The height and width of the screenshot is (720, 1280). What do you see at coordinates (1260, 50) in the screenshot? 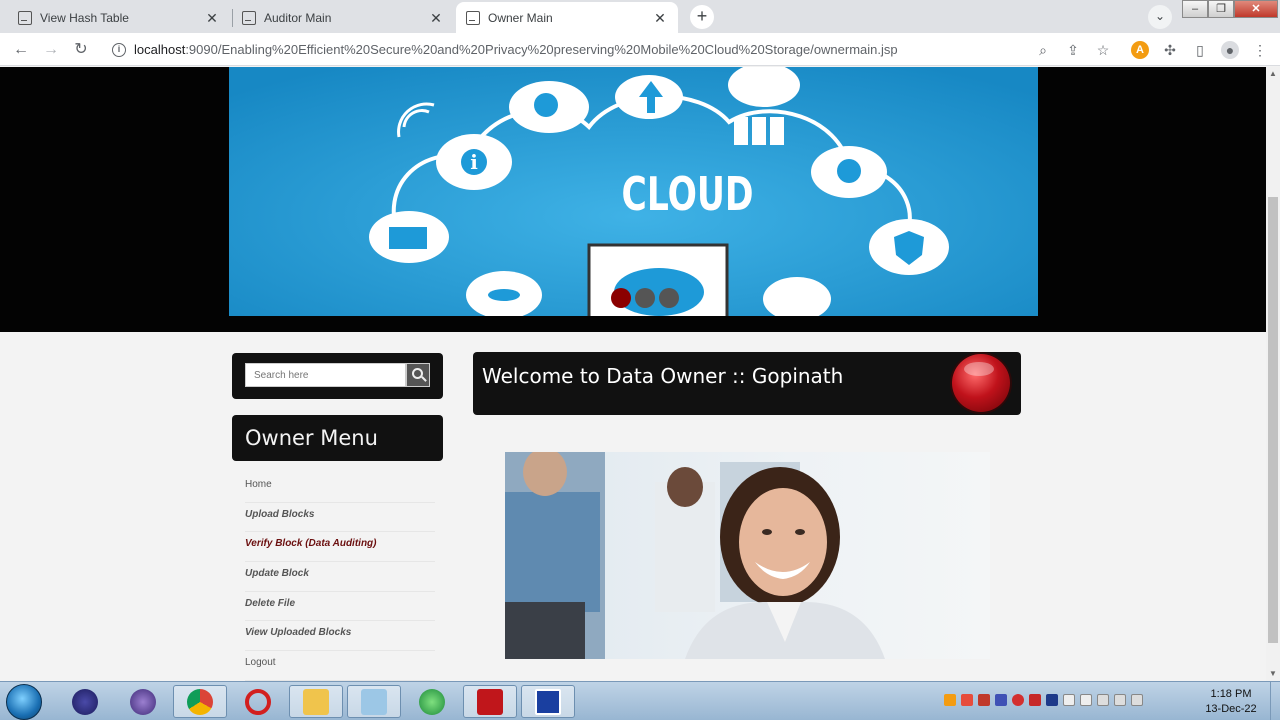
I see `kebab-menu-icon: ⋮` at bounding box center [1260, 50].